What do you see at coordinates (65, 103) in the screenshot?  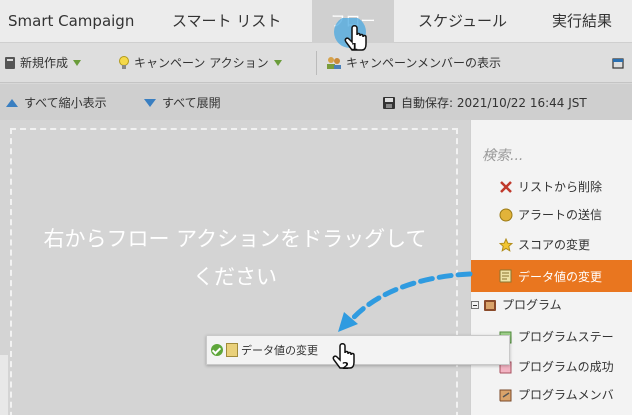 I see `collapse-all-label: すべて縮小表示` at bounding box center [65, 103].